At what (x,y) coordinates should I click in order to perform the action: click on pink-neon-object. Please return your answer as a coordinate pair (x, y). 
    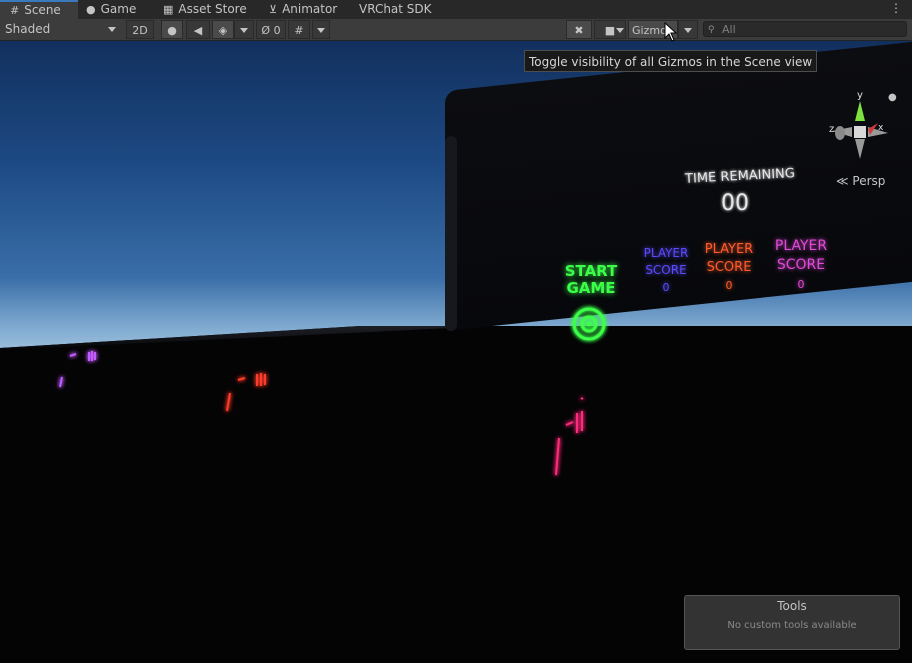
    Looking at the image, I should click on (569, 436).